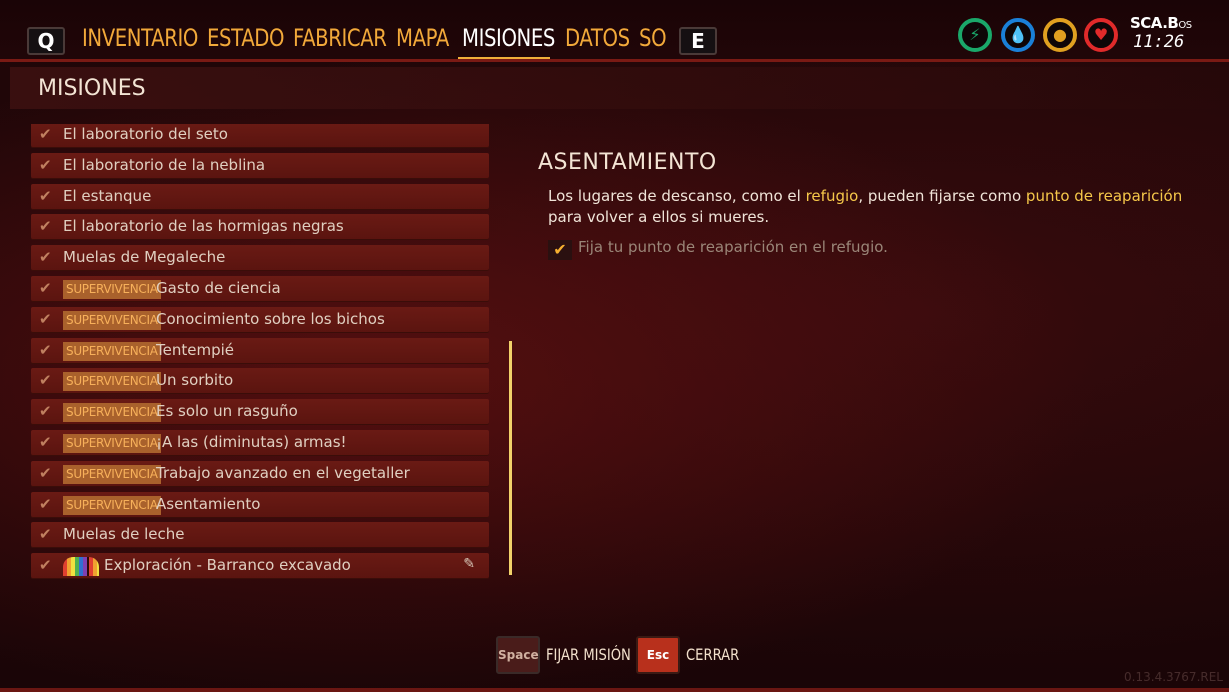 The image size is (1229, 692). What do you see at coordinates (698, 41) in the screenshot?
I see `next-tab-key: E` at bounding box center [698, 41].